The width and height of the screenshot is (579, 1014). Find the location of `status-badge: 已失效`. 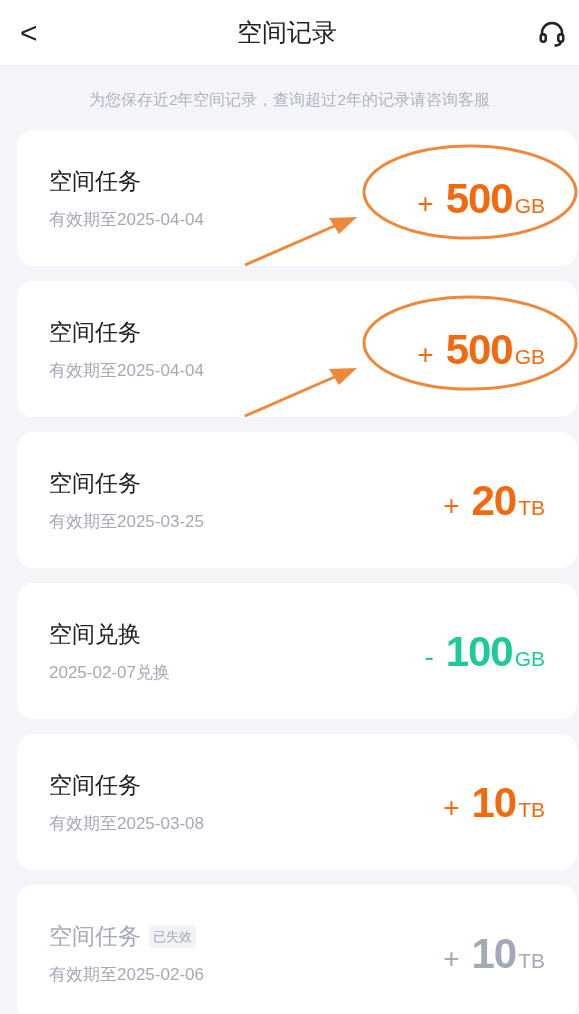

status-badge: 已失效 is located at coordinates (172, 936).